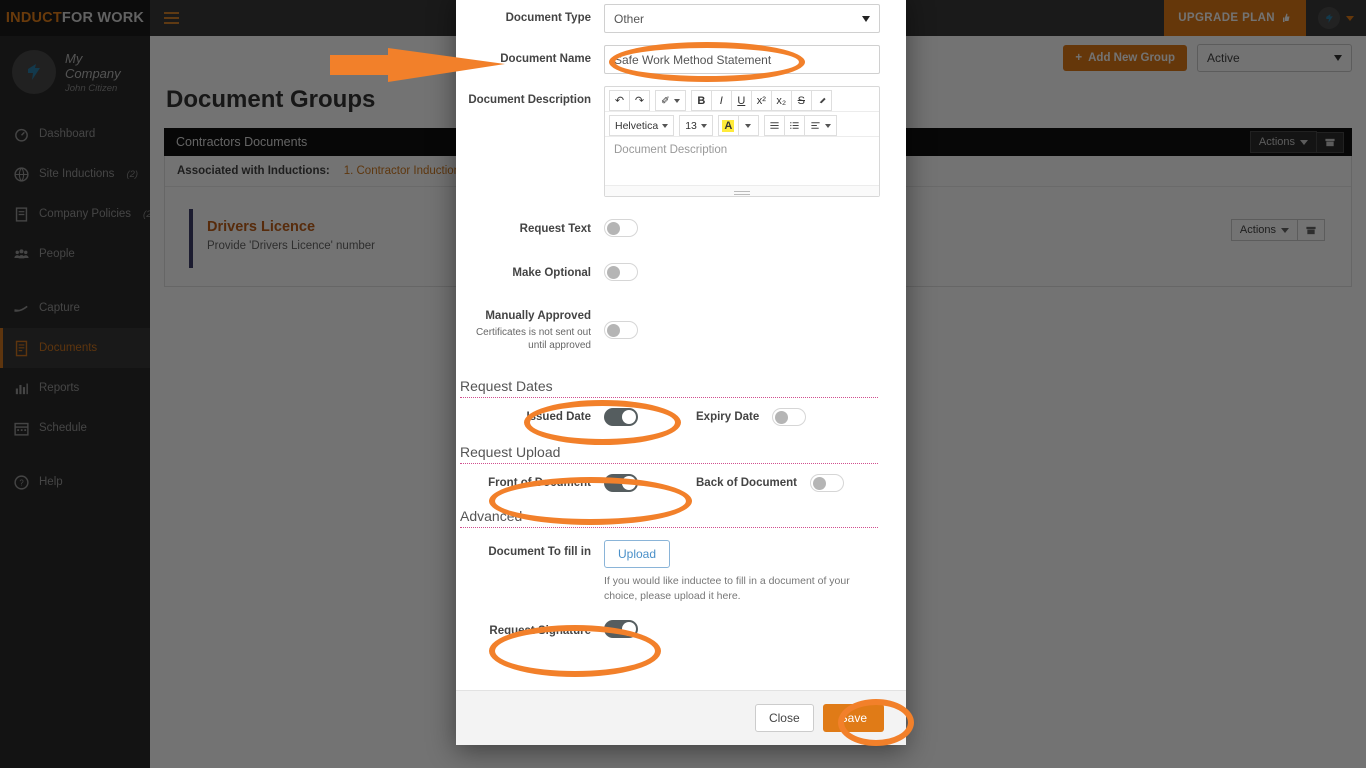 The width and height of the screenshot is (1366, 768). What do you see at coordinates (821, 100) in the screenshot?
I see `eraser-icon` at bounding box center [821, 100].